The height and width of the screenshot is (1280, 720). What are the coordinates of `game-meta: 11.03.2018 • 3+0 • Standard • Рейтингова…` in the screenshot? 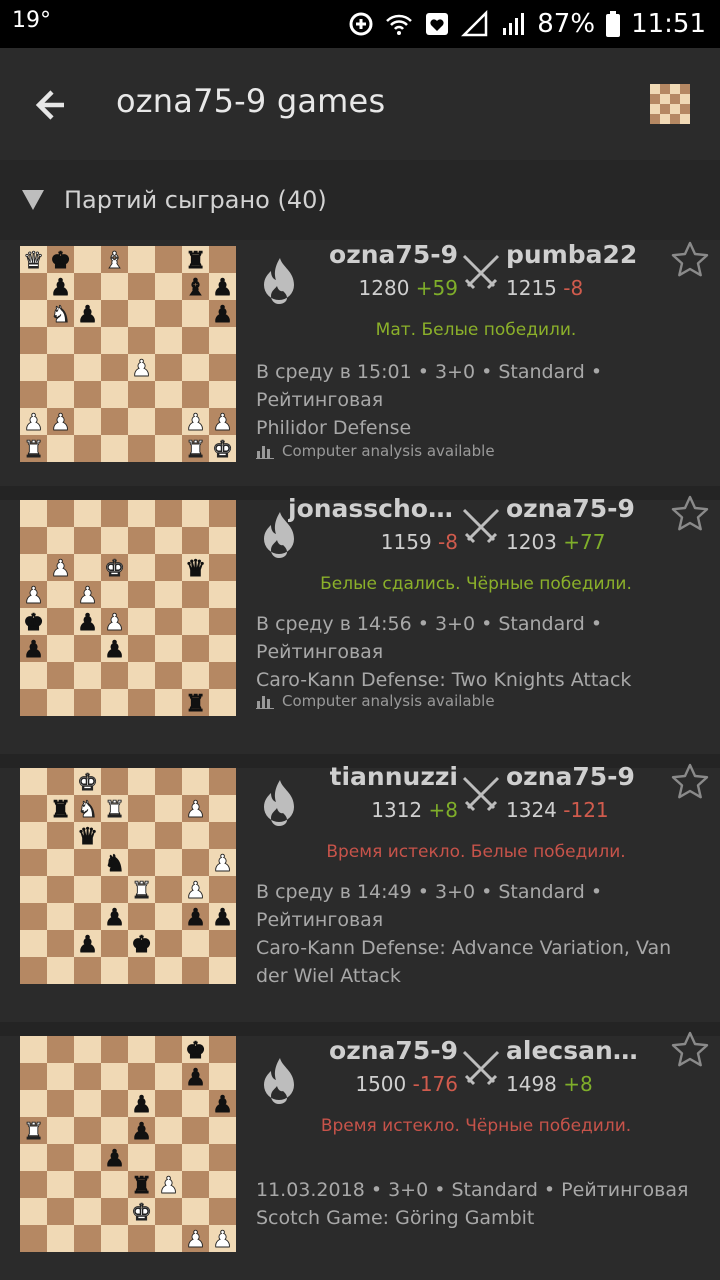 It's located at (476, 1204).